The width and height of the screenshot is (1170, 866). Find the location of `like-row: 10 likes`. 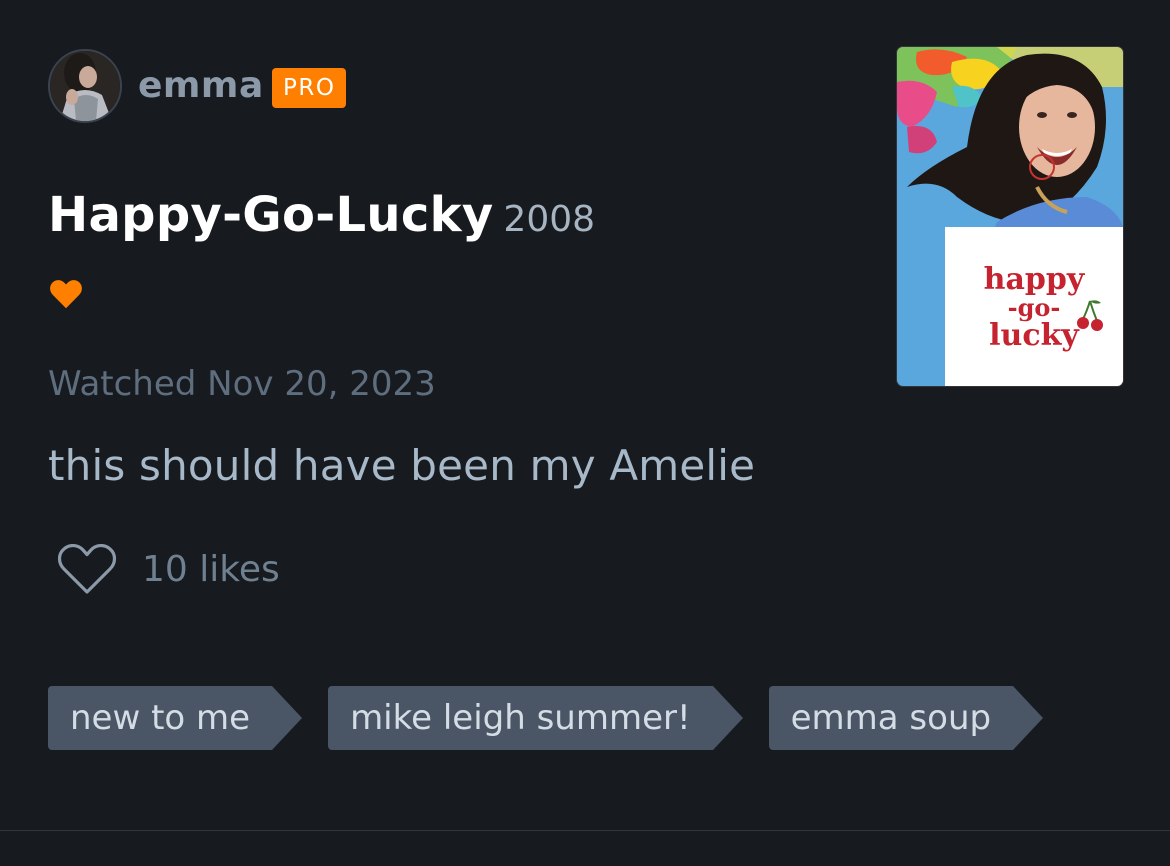

like-row: 10 likes is located at coordinates (168, 570).